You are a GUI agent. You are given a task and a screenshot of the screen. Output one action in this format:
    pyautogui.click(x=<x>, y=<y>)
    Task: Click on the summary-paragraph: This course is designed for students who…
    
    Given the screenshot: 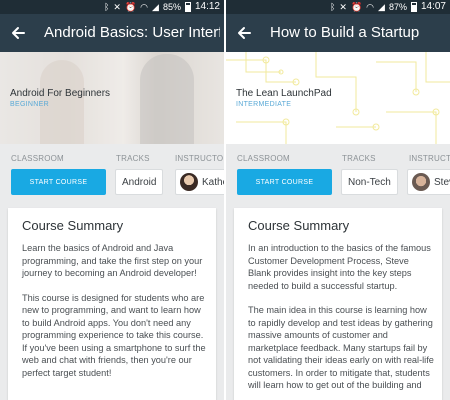 What is the action you would take?
    pyautogui.click(x=114, y=335)
    